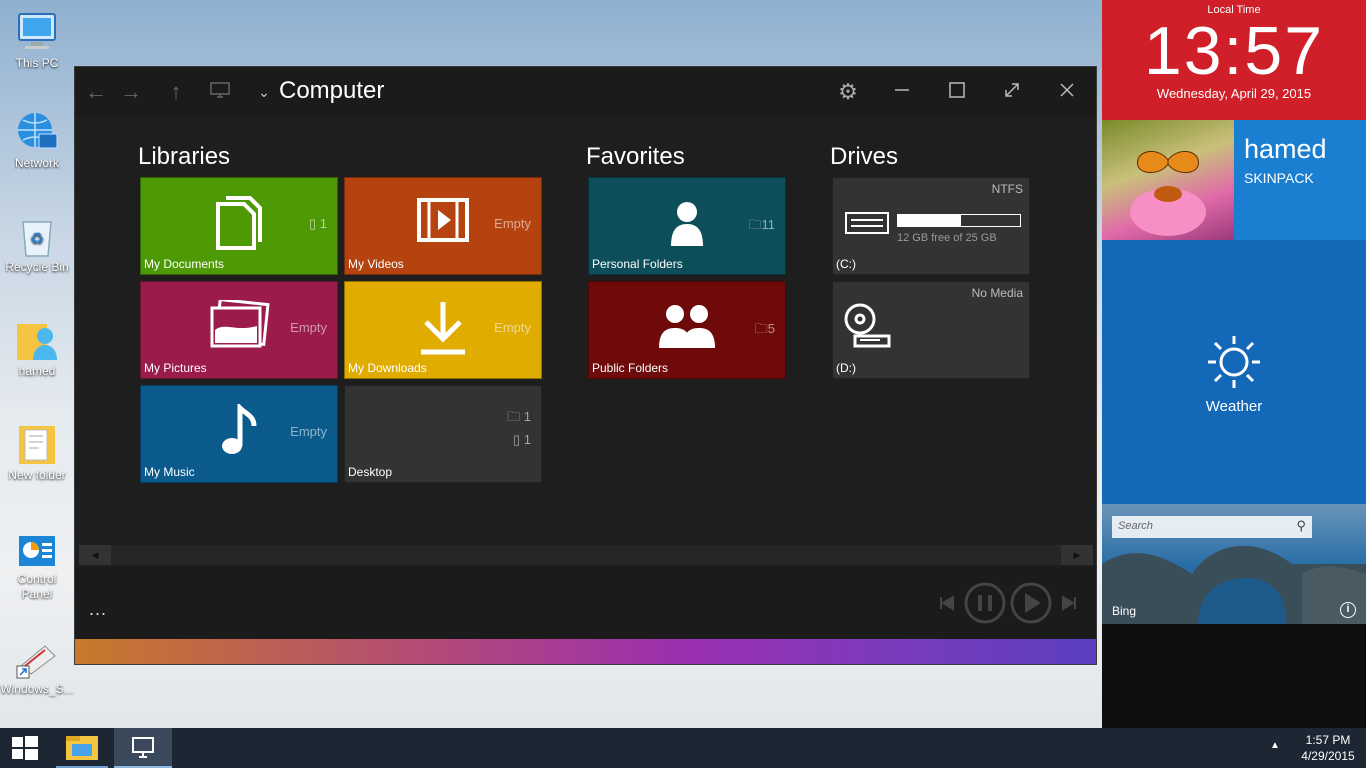  Describe the element at coordinates (1234, 364) in the screenshot. I see `sun-icon` at that location.